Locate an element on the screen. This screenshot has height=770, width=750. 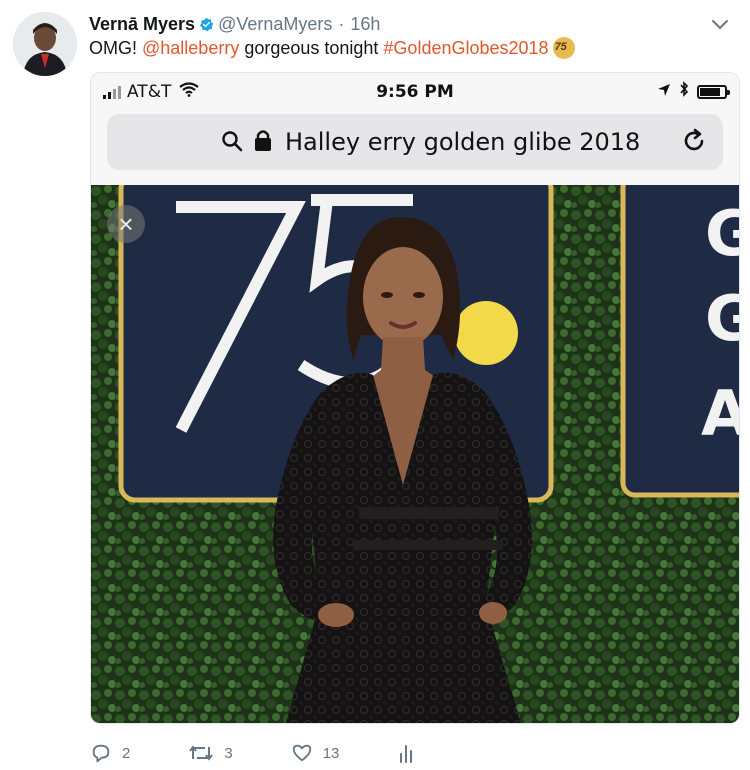
golden-globes-hashflag-icon: 75 is located at coordinates (563, 48).